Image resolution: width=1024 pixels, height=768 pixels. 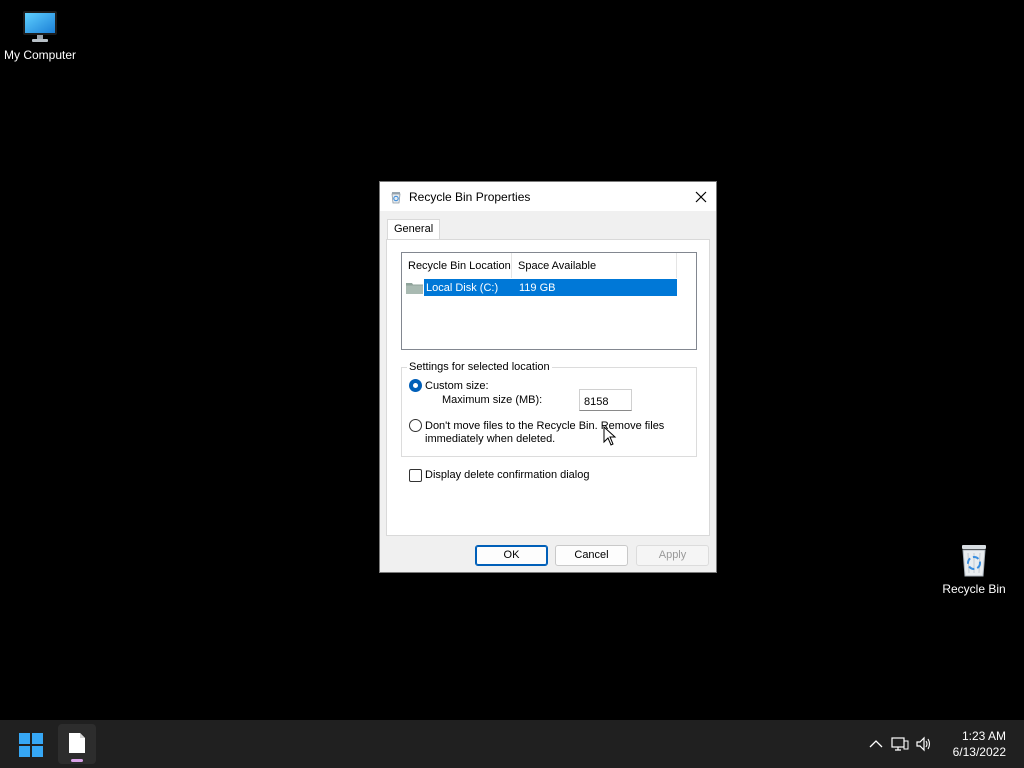 What do you see at coordinates (77, 760) in the screenshot?
I see `active-indicator` at bounding box center [77, 760].